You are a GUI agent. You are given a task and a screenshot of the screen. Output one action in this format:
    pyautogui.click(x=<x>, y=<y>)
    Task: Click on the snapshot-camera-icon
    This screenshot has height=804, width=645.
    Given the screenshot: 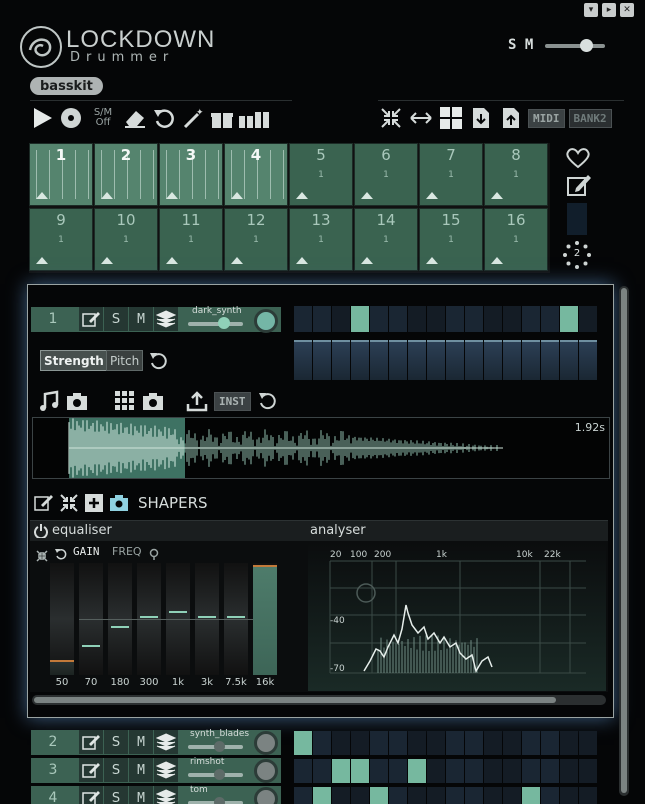 What is the action you would take?
    pyautogui.click(x=153, y=401)
    